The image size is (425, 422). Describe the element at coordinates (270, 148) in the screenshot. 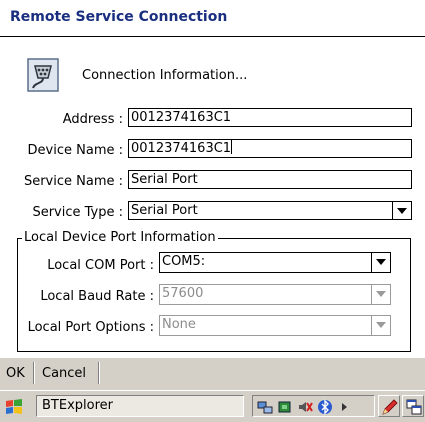

I see `device-name-field: 0012374163C1` at that location.